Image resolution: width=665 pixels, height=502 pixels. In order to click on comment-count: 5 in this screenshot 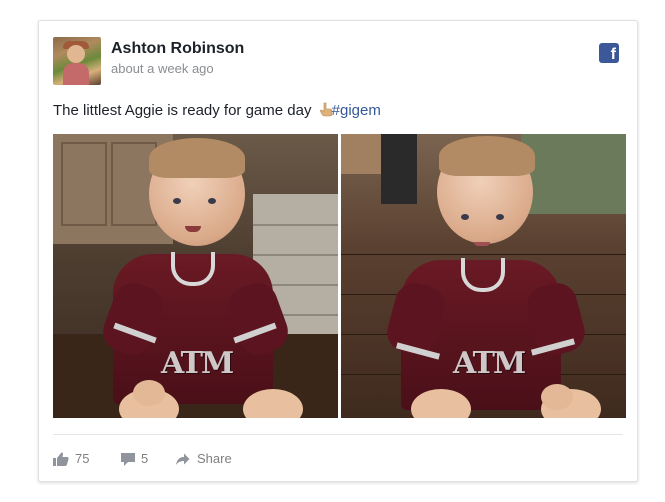, I will do `click(145, 458)`.